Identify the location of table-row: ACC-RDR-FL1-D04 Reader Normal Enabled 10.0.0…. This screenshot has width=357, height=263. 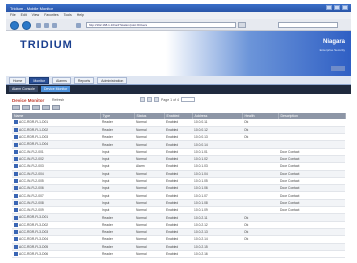
(178, 144).